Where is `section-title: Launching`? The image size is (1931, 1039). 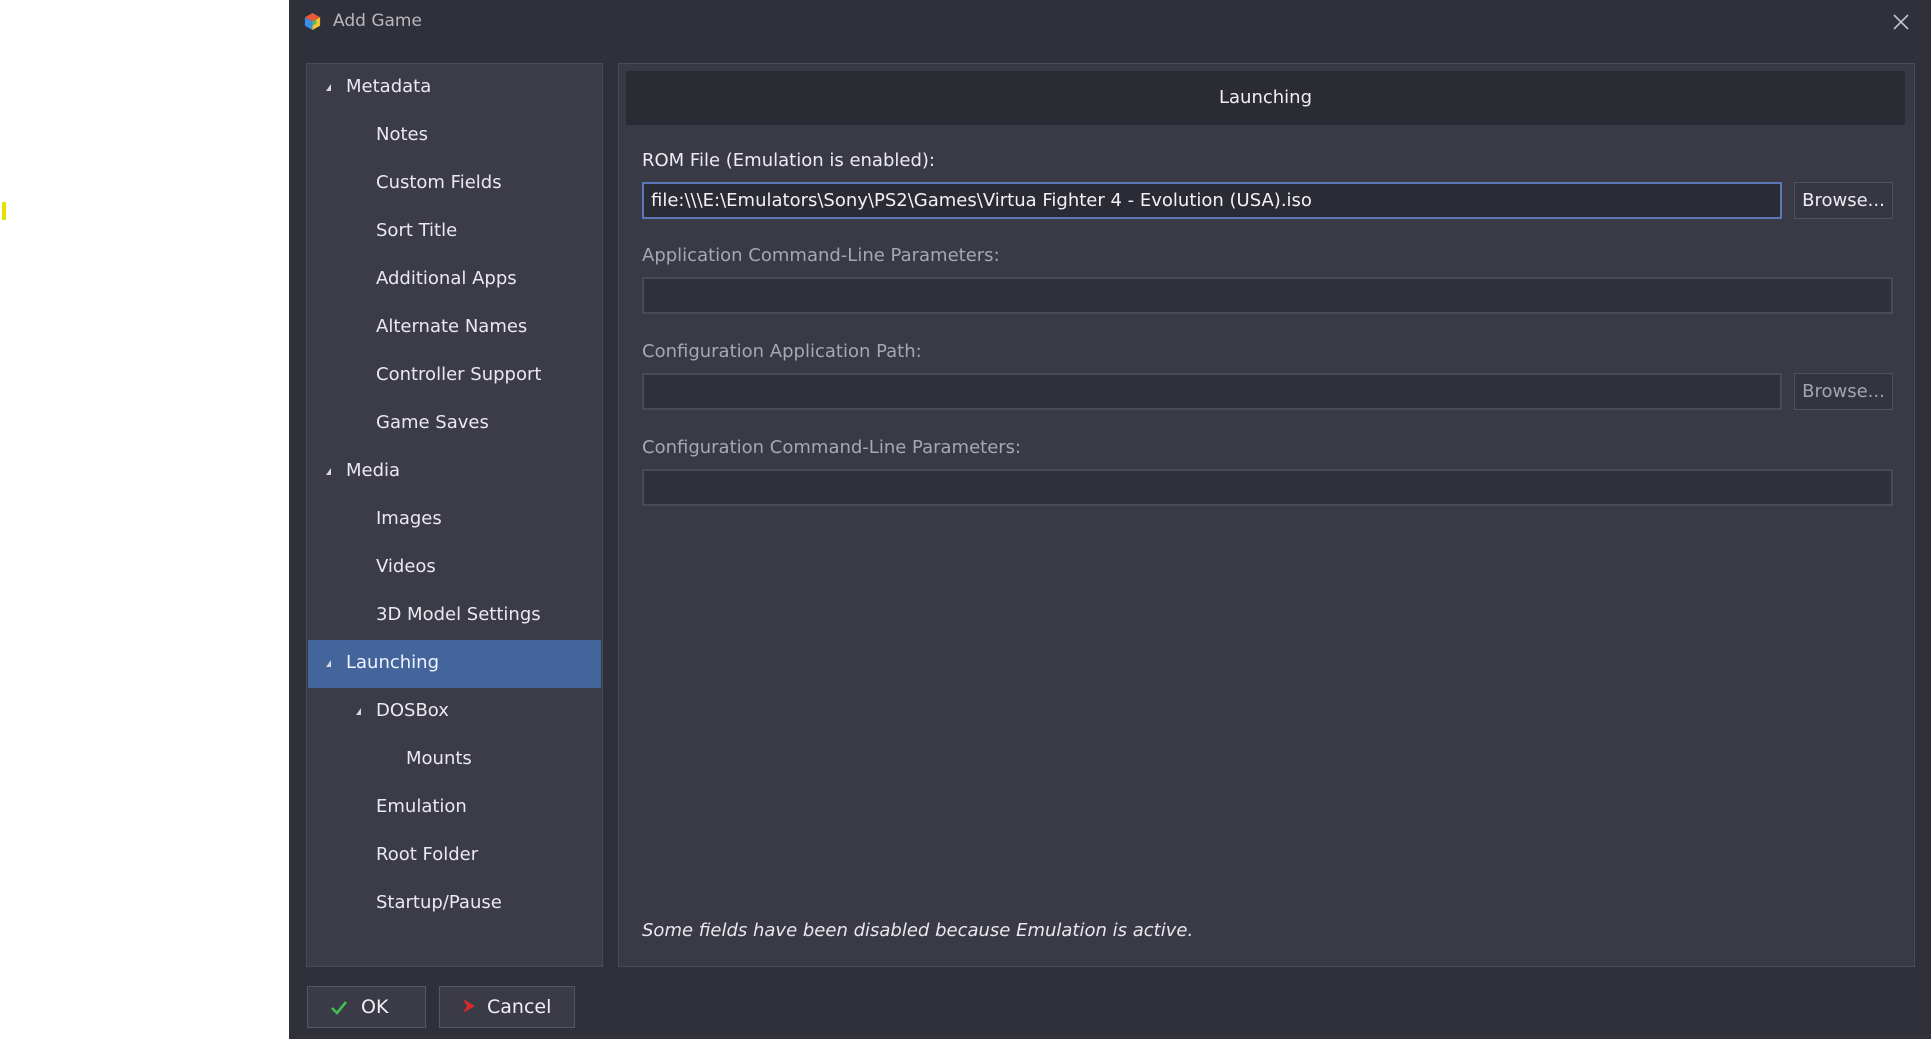 section-title: Launching is located at coordinates (1265, 98).